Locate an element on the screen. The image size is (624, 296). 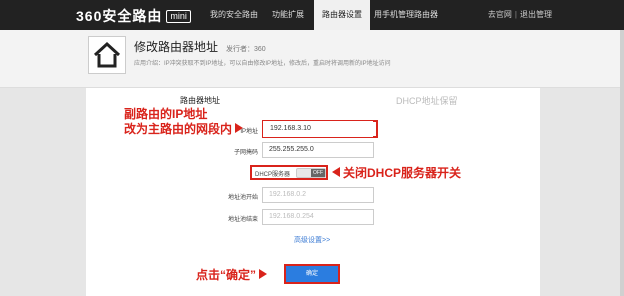
arrow-left-icon is located at coordinates (336, 172).